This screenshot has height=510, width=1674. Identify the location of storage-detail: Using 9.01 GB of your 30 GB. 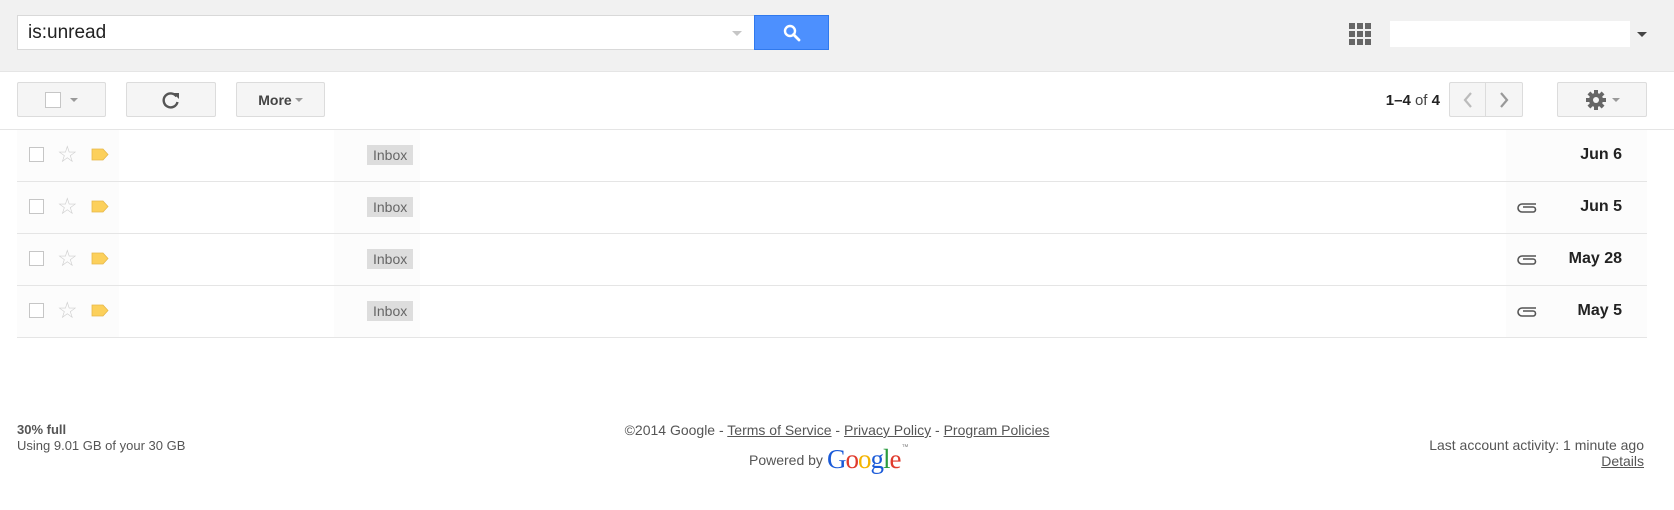
(101, 445).